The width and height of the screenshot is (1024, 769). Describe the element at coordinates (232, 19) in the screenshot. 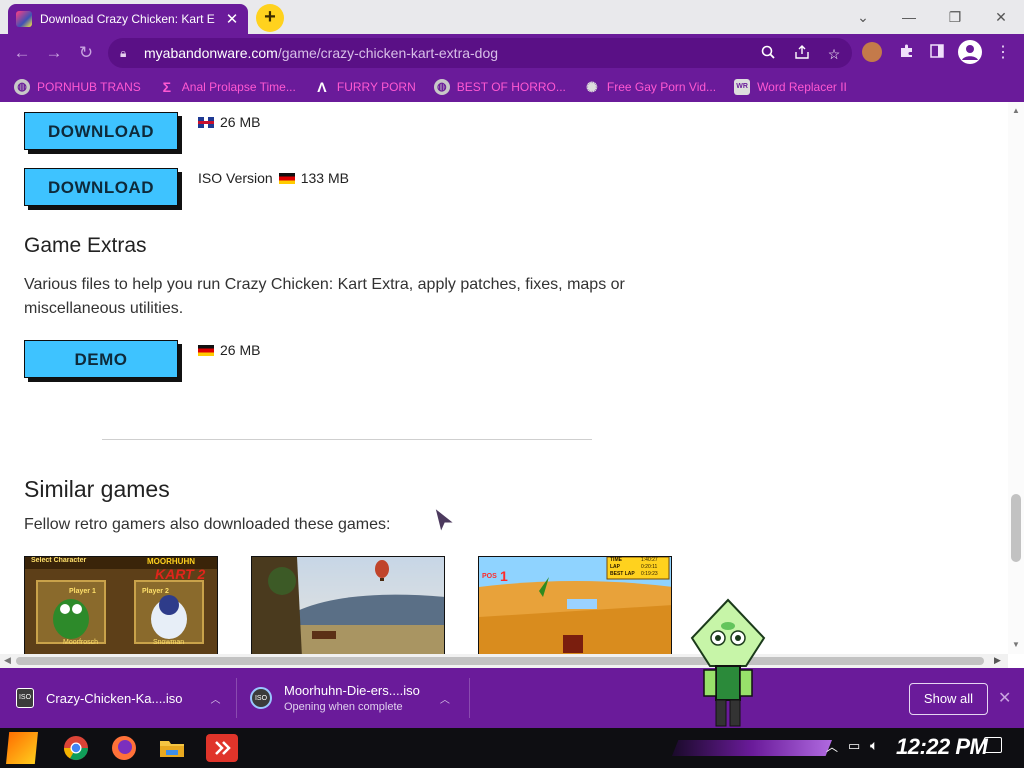

I see `tab-close-icon: ✕` at that location.